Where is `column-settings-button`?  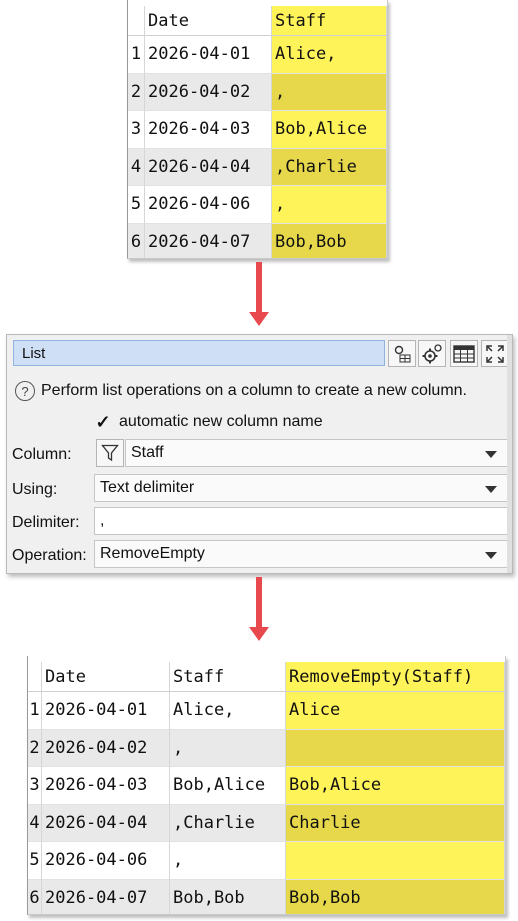
column-settings-button is located at coordinates (402, 353).